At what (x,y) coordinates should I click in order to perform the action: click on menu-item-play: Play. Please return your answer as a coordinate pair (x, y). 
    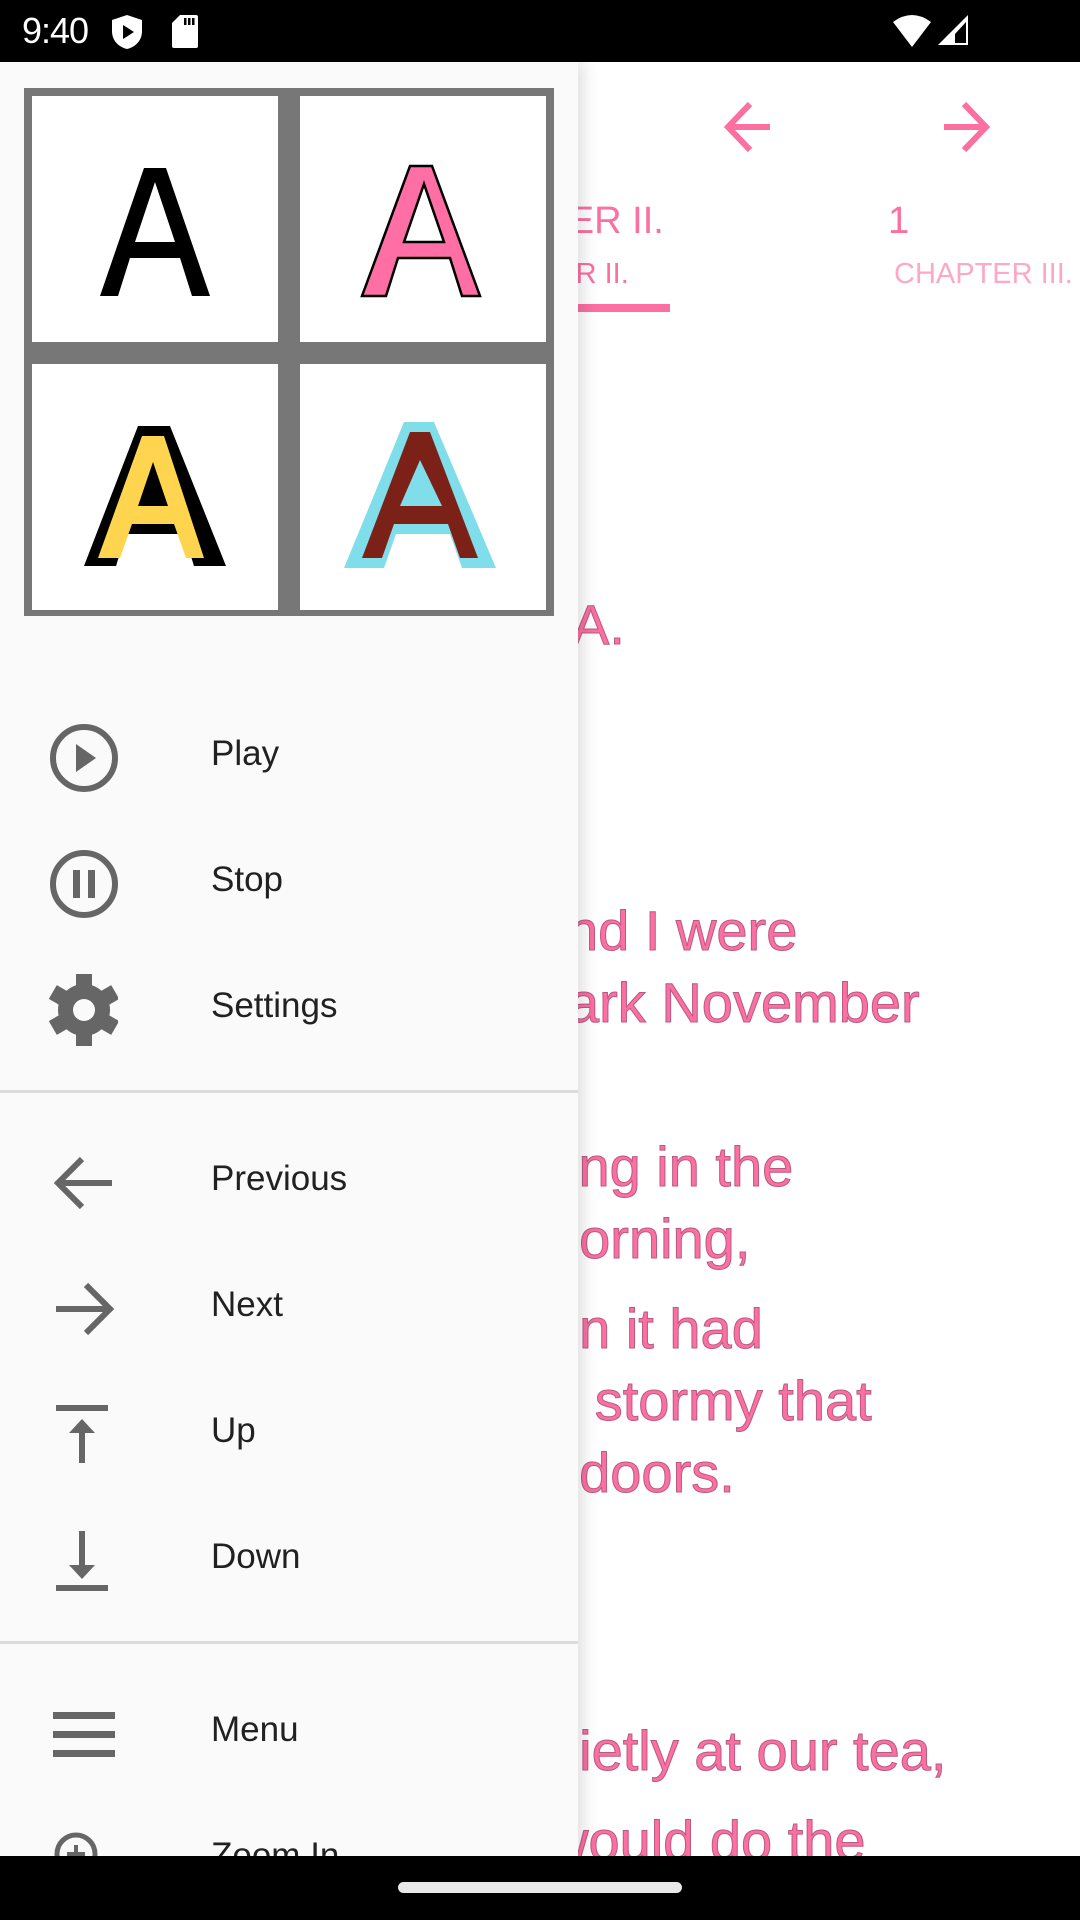
    Looking at the image, I should click on (289, 754).